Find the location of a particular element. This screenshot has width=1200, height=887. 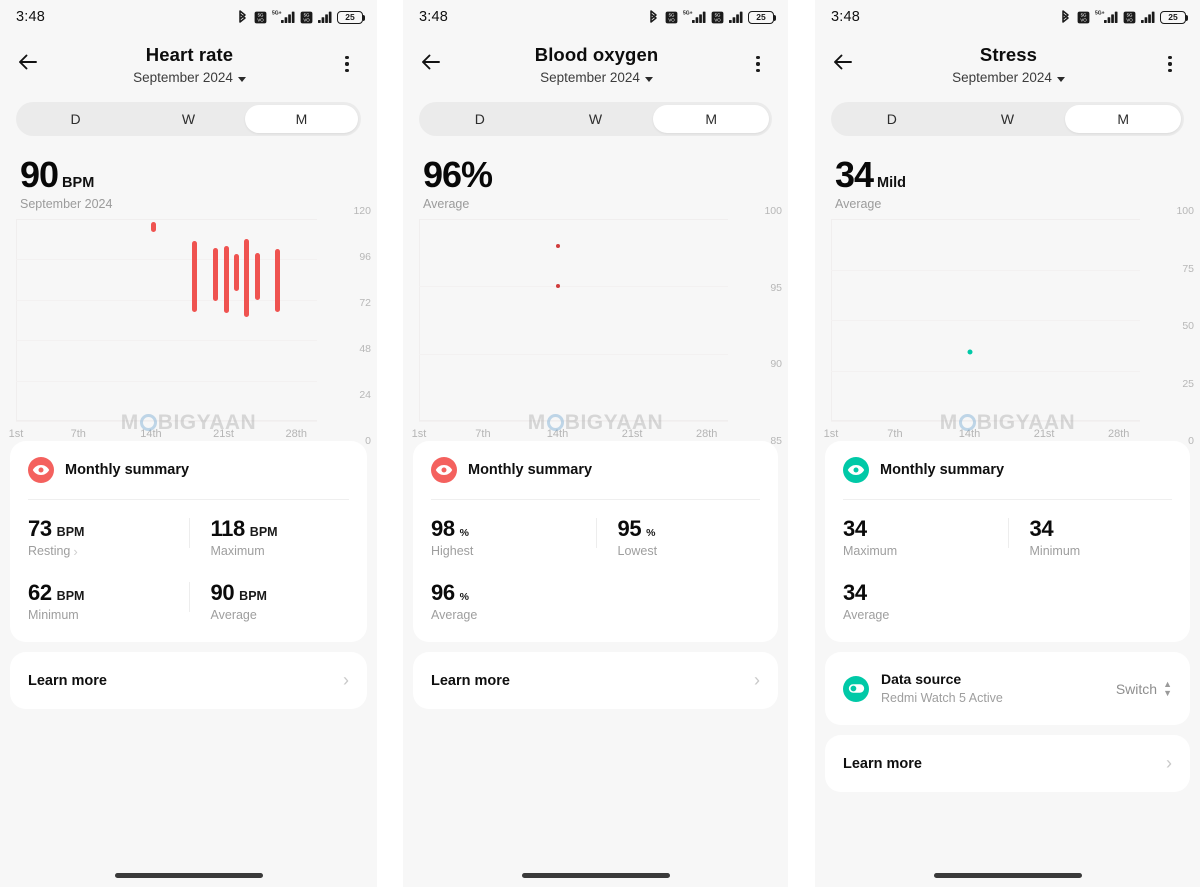

up-down-chevron-icon: ▲ ▼ is located at coordinates (1167, 688).